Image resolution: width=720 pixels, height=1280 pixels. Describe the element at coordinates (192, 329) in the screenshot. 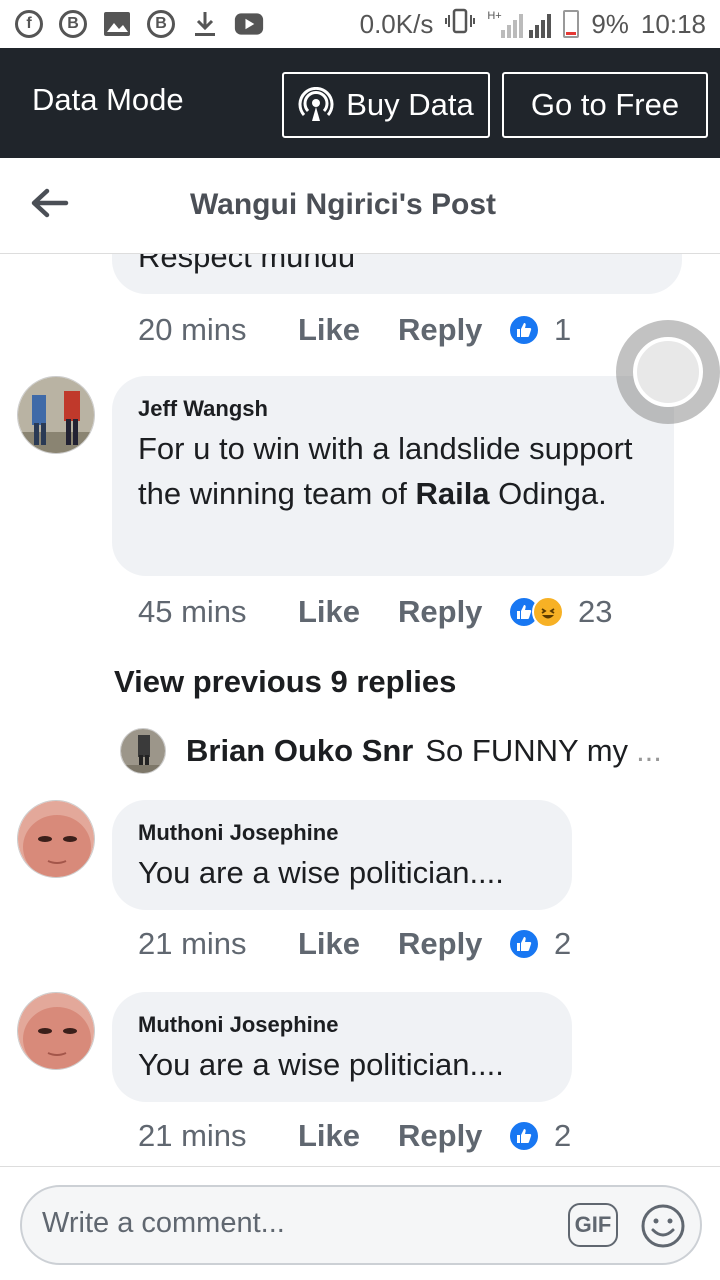

I see `comment-time: 20 mins` at that location.